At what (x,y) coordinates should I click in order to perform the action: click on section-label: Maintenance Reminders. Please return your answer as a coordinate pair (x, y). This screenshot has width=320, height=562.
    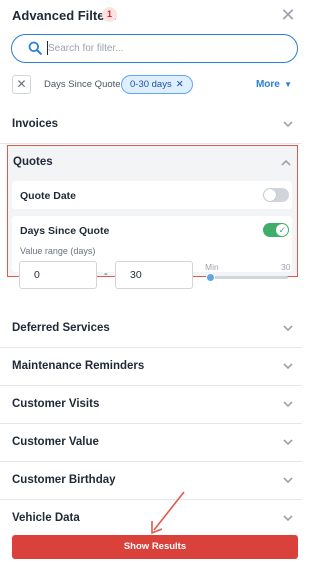
    Looking at the image, I should click on (78, 366).